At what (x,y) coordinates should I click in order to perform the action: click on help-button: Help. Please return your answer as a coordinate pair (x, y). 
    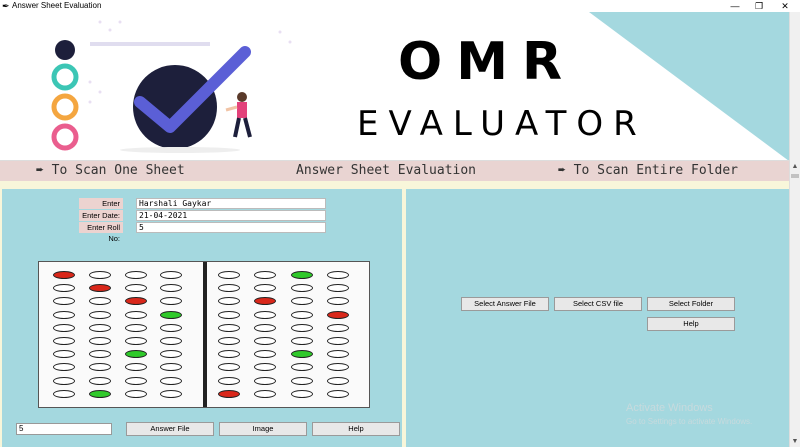
    Looking at the image, I should click on (356, 429).